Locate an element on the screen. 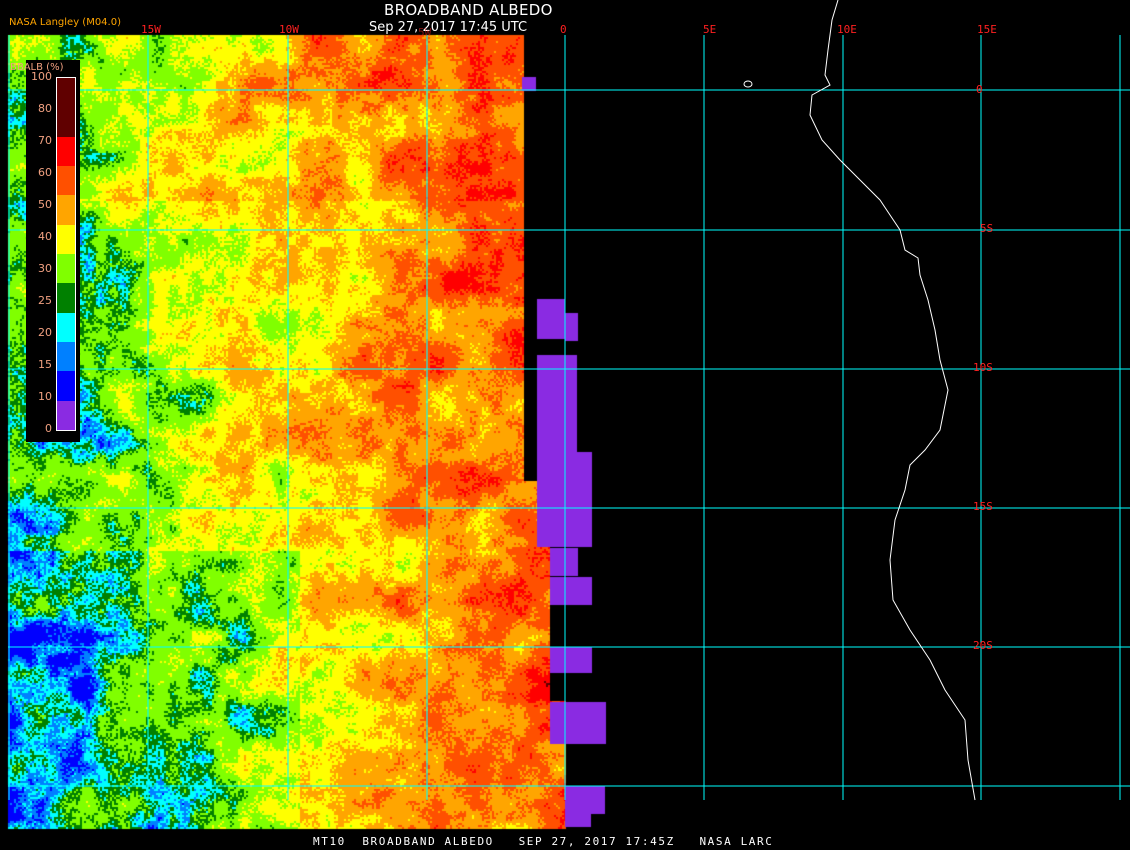  legend-tick-label: 60 is located at coordinates (45, 172).